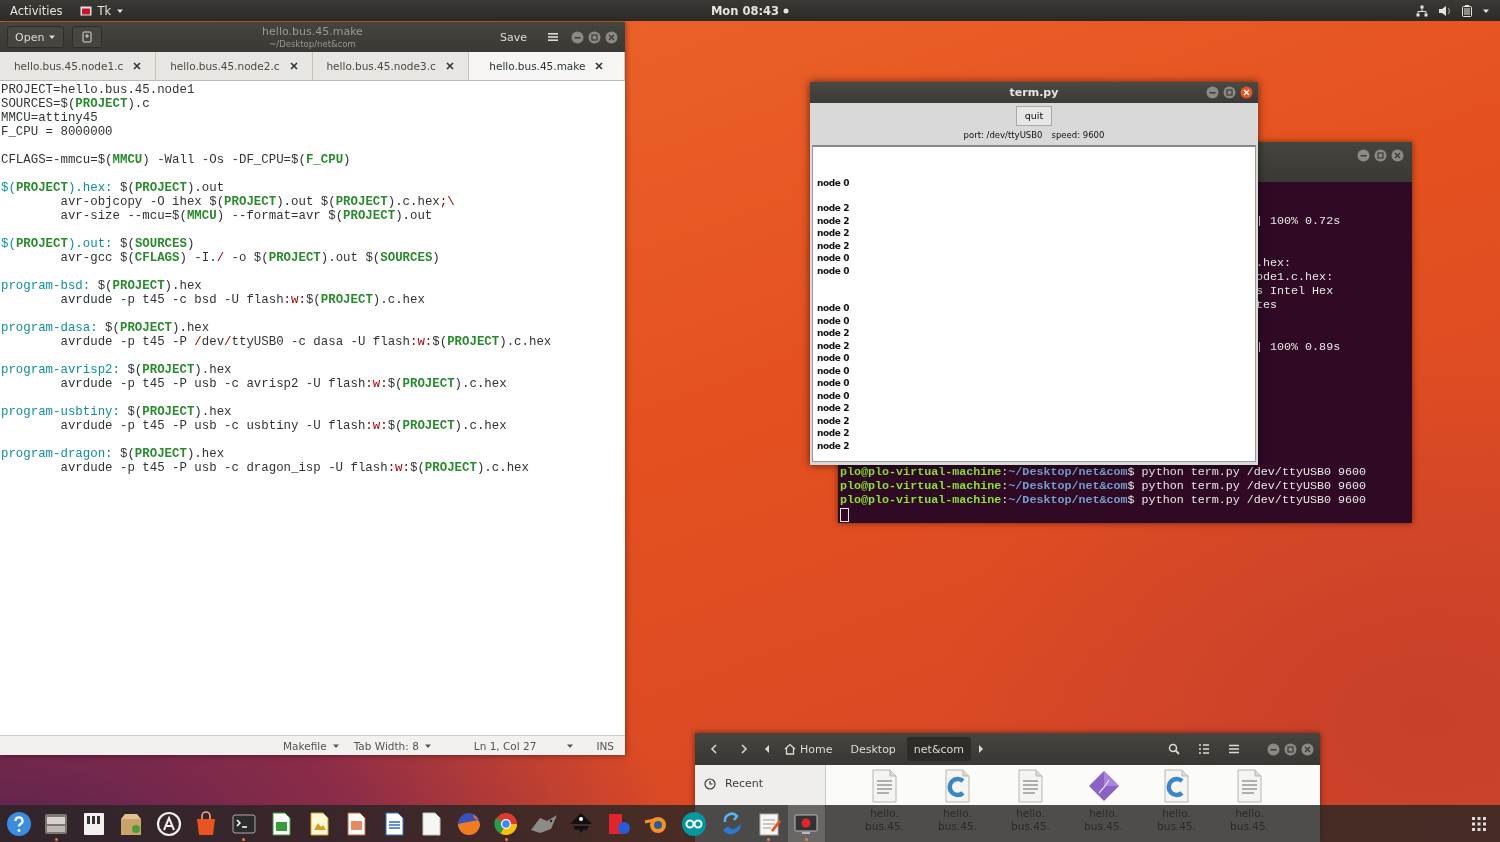 The width and height of the screenshot is (1500, 842). What do you see at coordinates (744, 749) in the screenshot?
I see `forward-icon` at bounding box center [744, 749].